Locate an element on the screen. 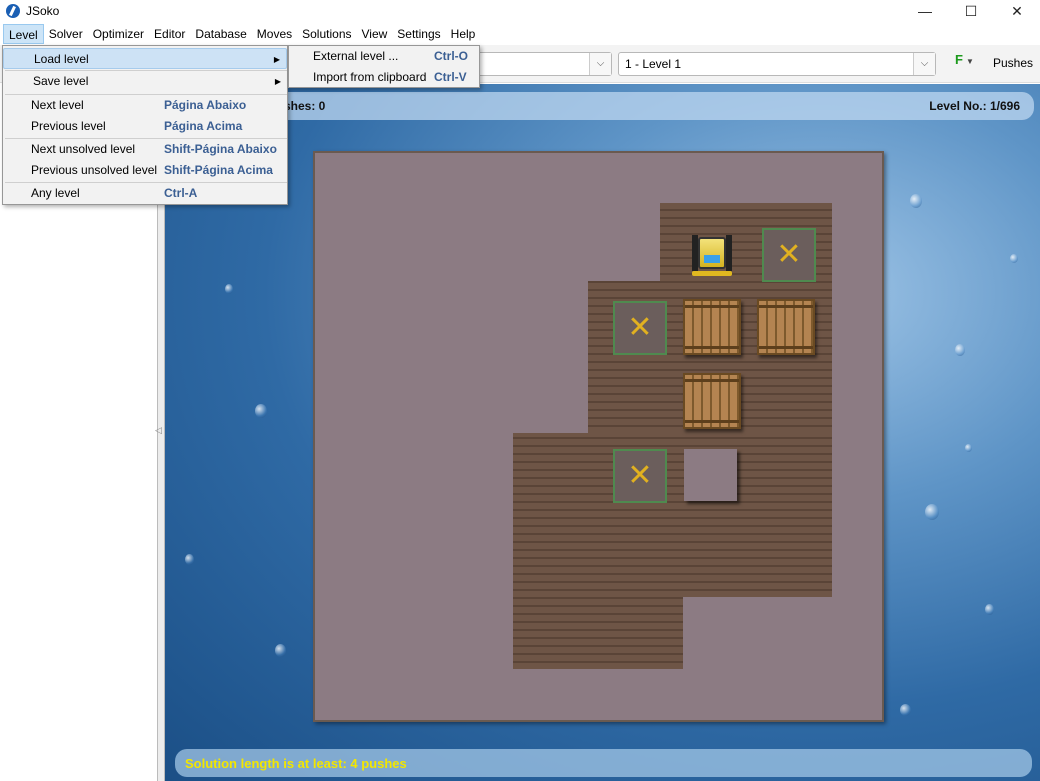 Image resolution: width=1040 pixels, height=781 pixels. menu-item-previous-level: Previous level Página Acima is located at coordinates (145, 126).